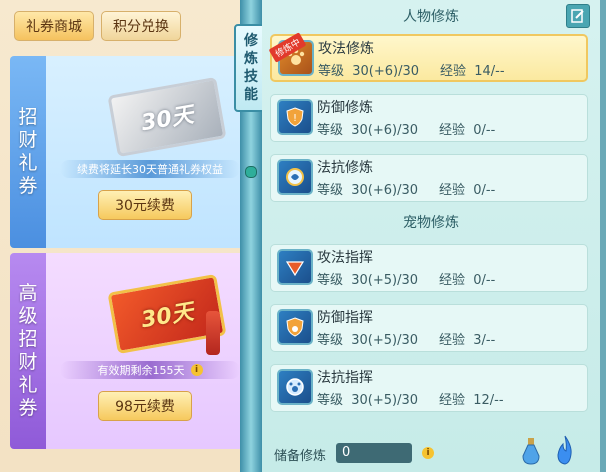 This screenshot has height=472, width=606. What do you see at coordinates (467, 340) in the screenshot?
I see `skill-exp: 经验 3/--` at bounding box center [467, 340].